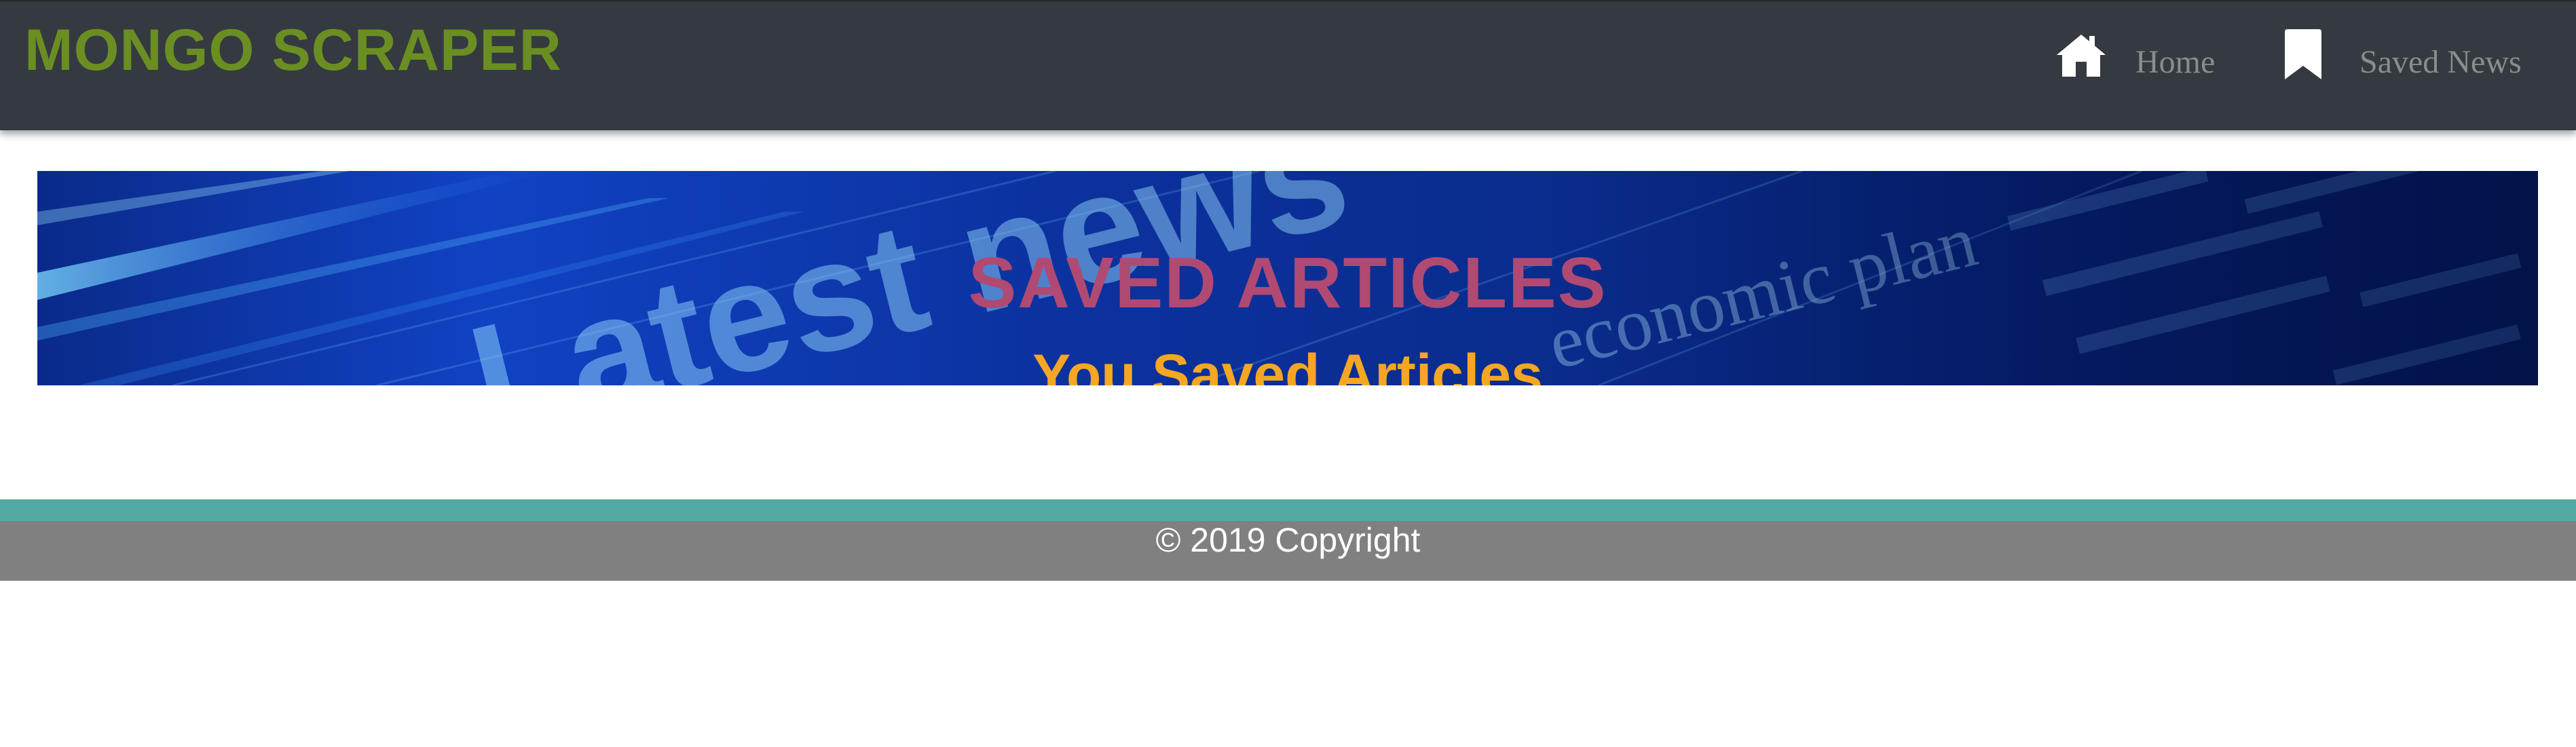 The height and width of the screenshot is (747, 2576). What do you see at coordinates (1288, 510) in the screenshot?
I see `footer-accent-stripe` at bounding box center [1288, 510].